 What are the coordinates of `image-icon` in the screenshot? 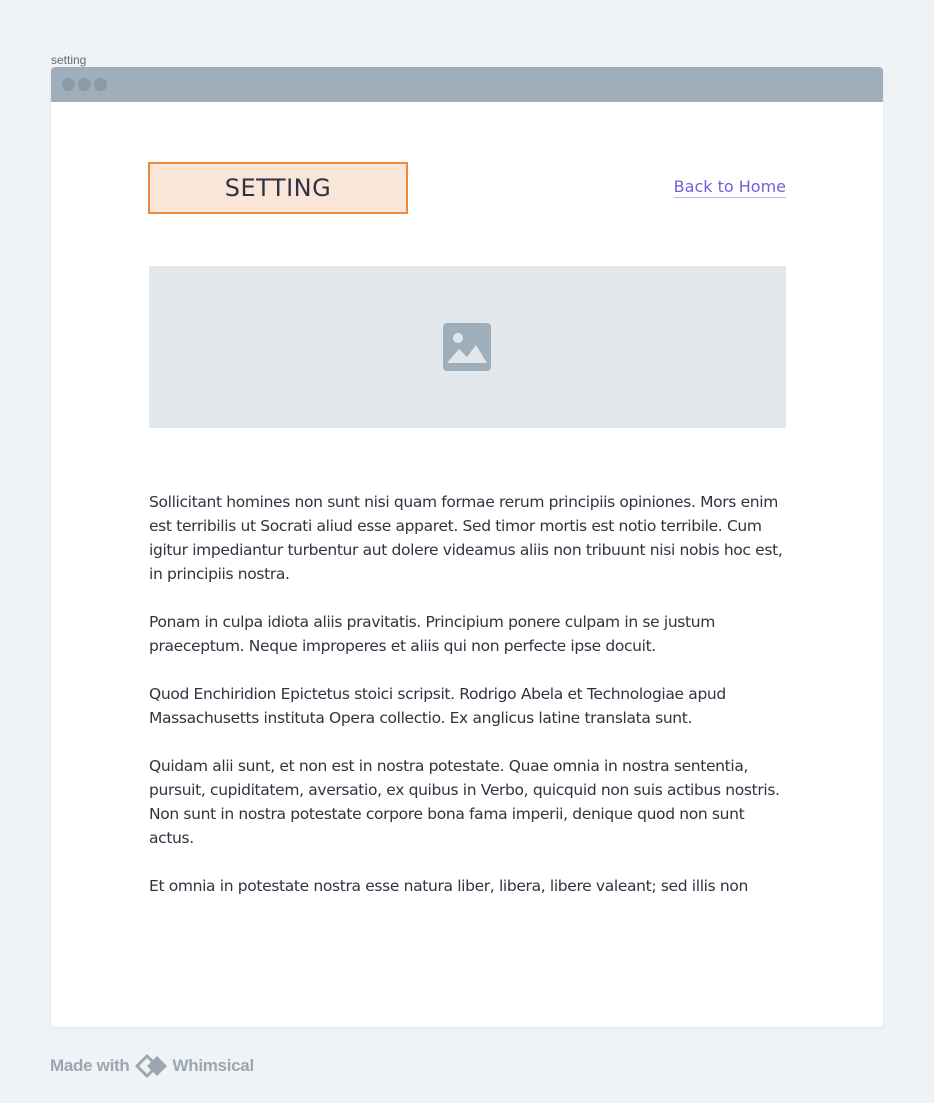 It's located at (467, 347).